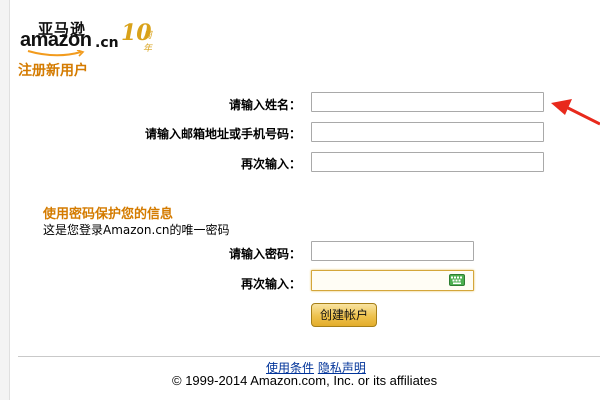  I want to click on password-section-title: 使用密码保护您的信息, so click(108, 214).